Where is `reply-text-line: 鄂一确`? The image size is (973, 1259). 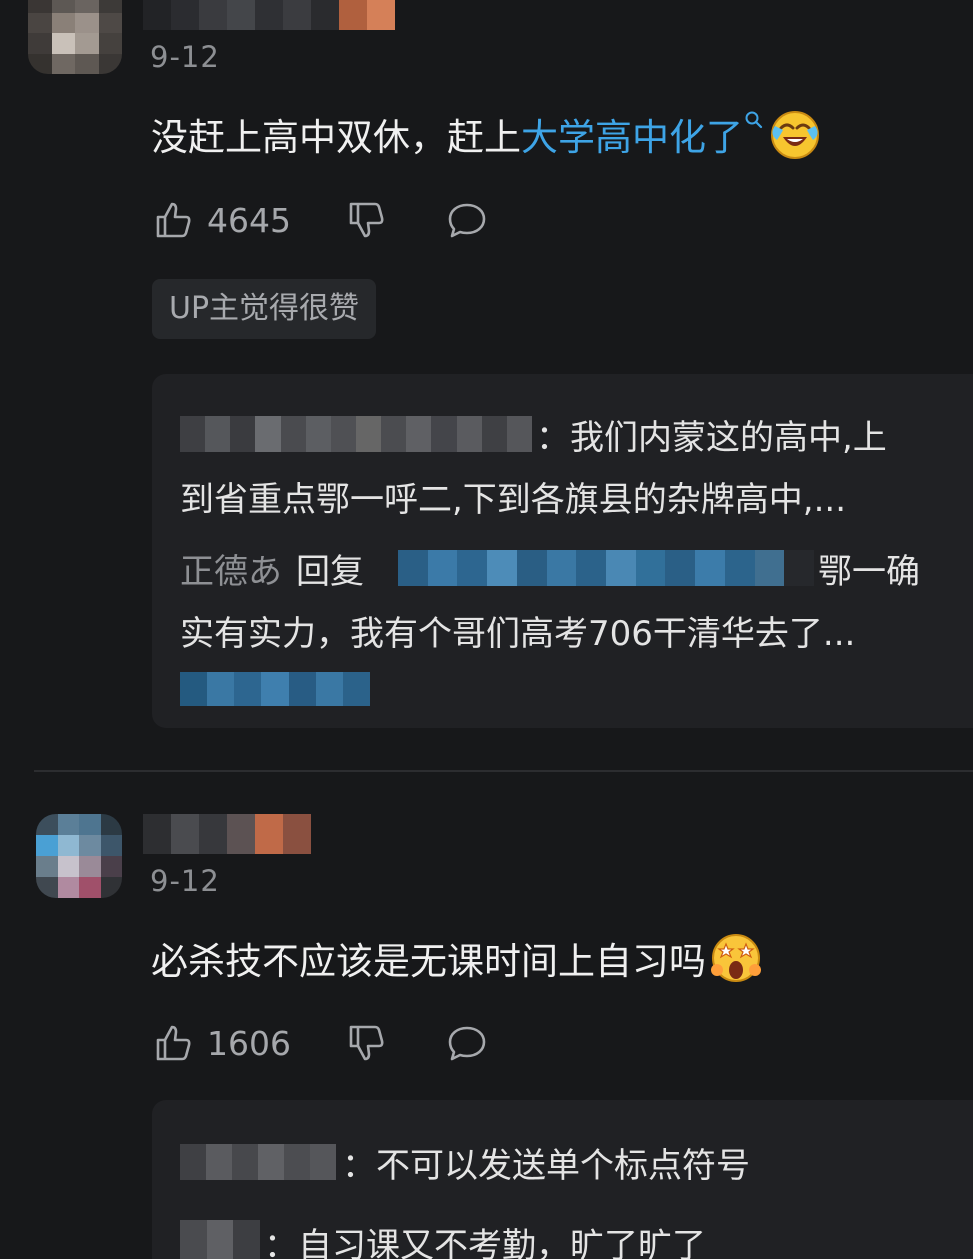 reply-text-line: 鄂一确 is located at coordinates (869, 572).